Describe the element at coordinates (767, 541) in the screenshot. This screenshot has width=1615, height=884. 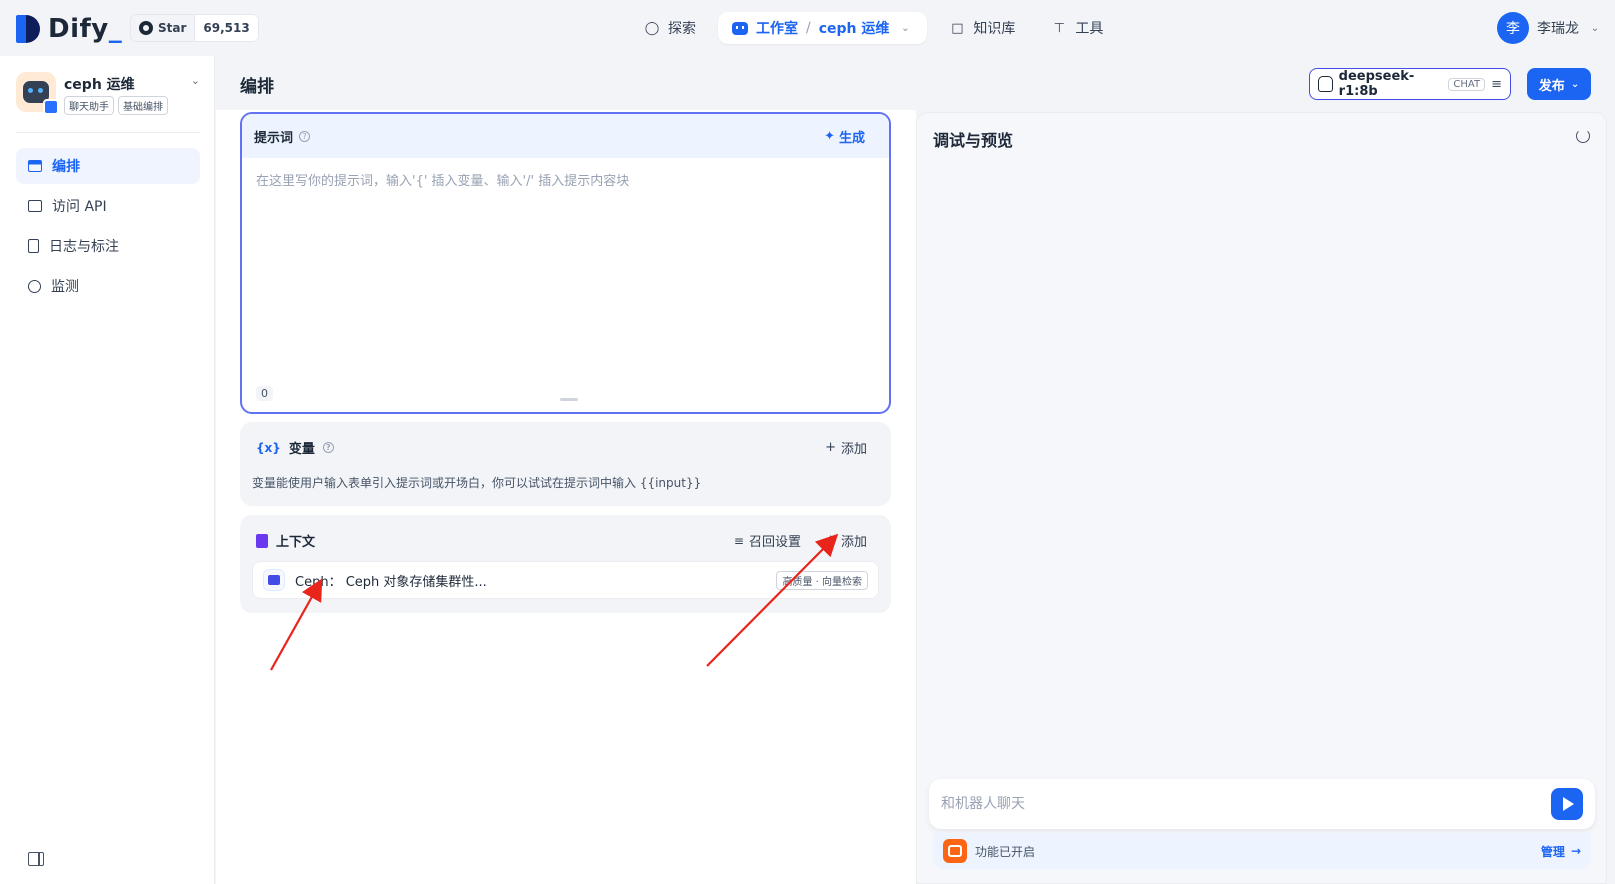
I see `recall-settings-button: ≡ 召回设置` at that location.